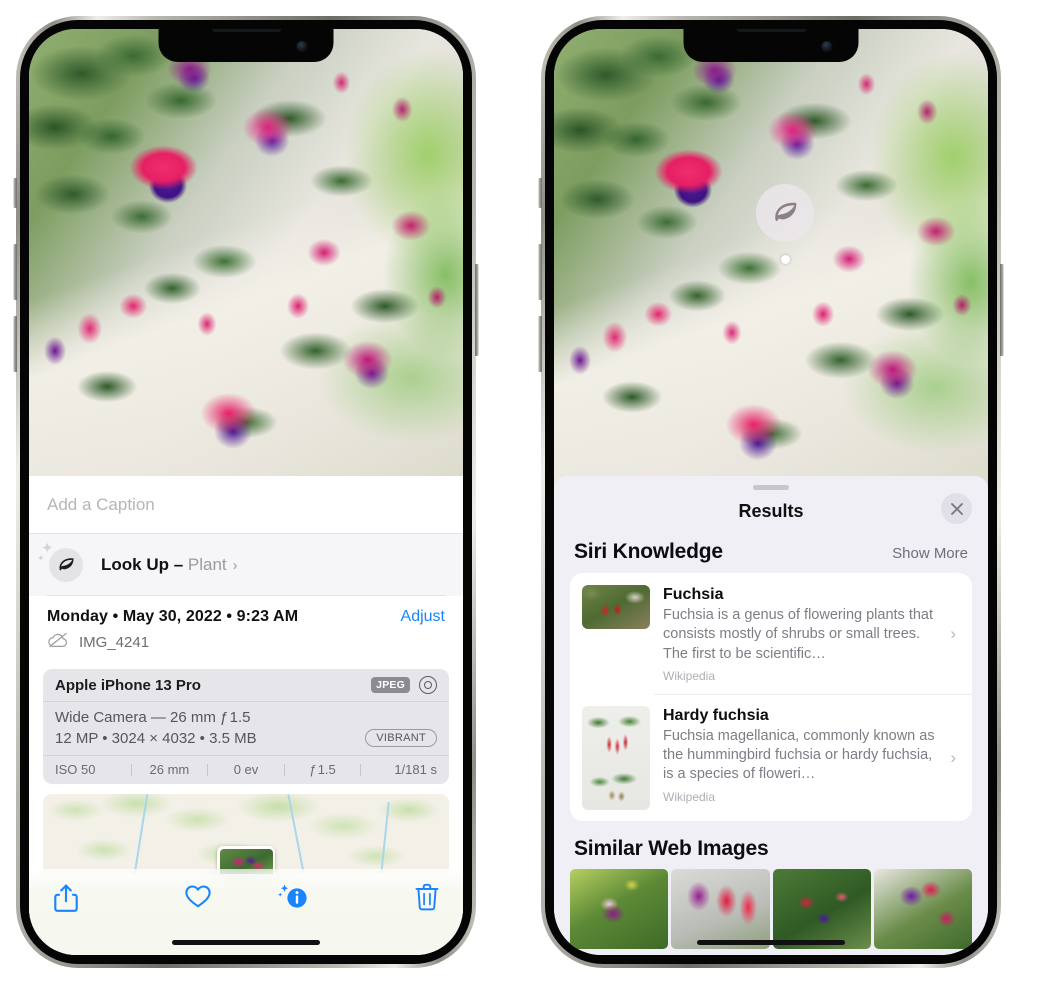 Image resolution: width=1055 pixels, height=985 pixels. Describe the element at coordinates (246, 565) in the screenshot. I see `look-up-row: ✦ ✦ Look Up – Plant ›` at that location.